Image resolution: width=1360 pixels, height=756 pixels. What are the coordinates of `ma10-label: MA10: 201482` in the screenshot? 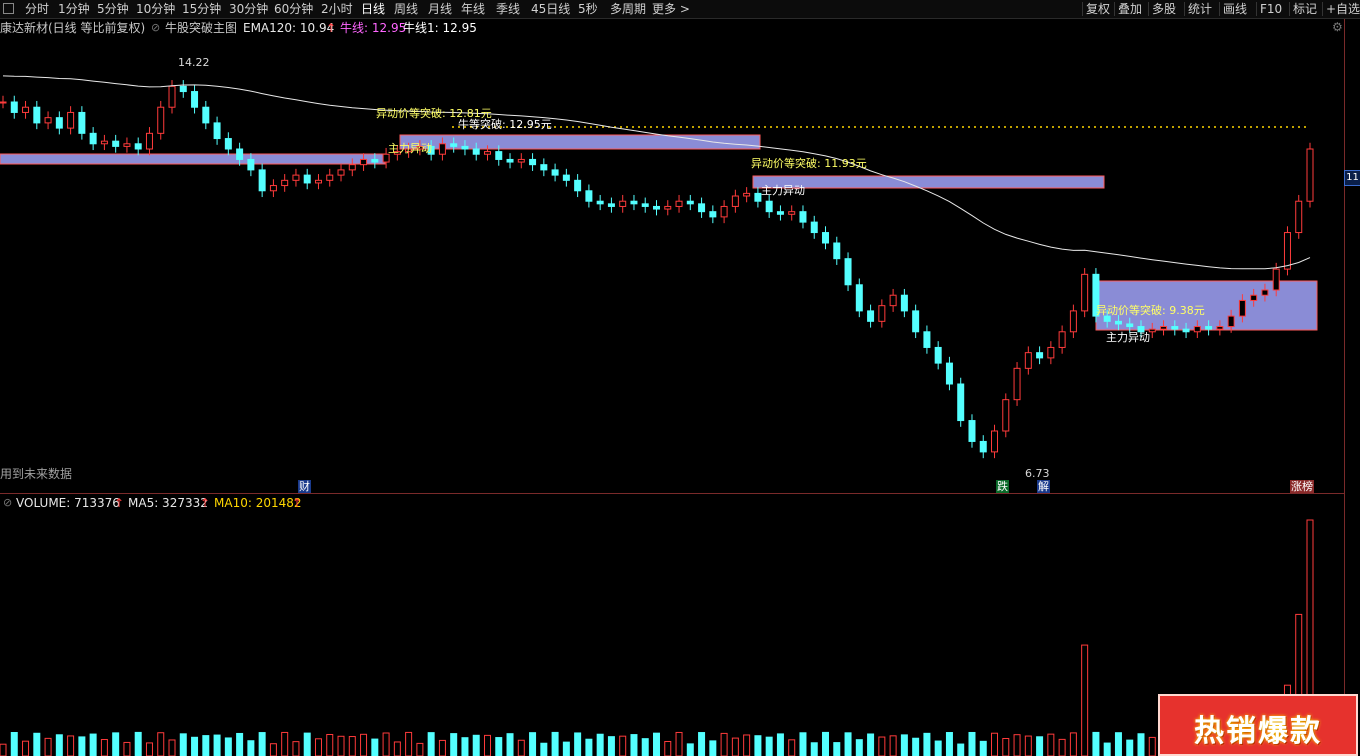 It's located at (258, 503).